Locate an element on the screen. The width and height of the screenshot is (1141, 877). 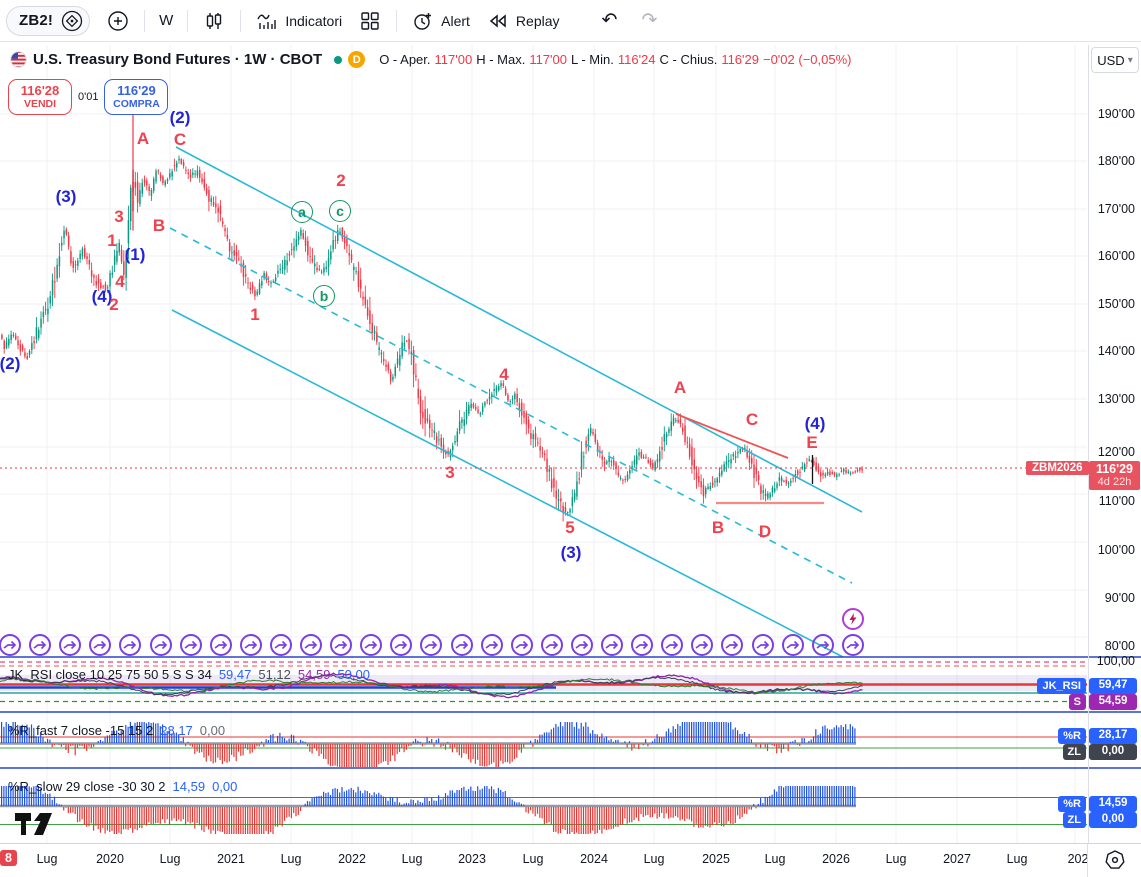
indicators-button: Indicatori is located at coordinates (298, 21).